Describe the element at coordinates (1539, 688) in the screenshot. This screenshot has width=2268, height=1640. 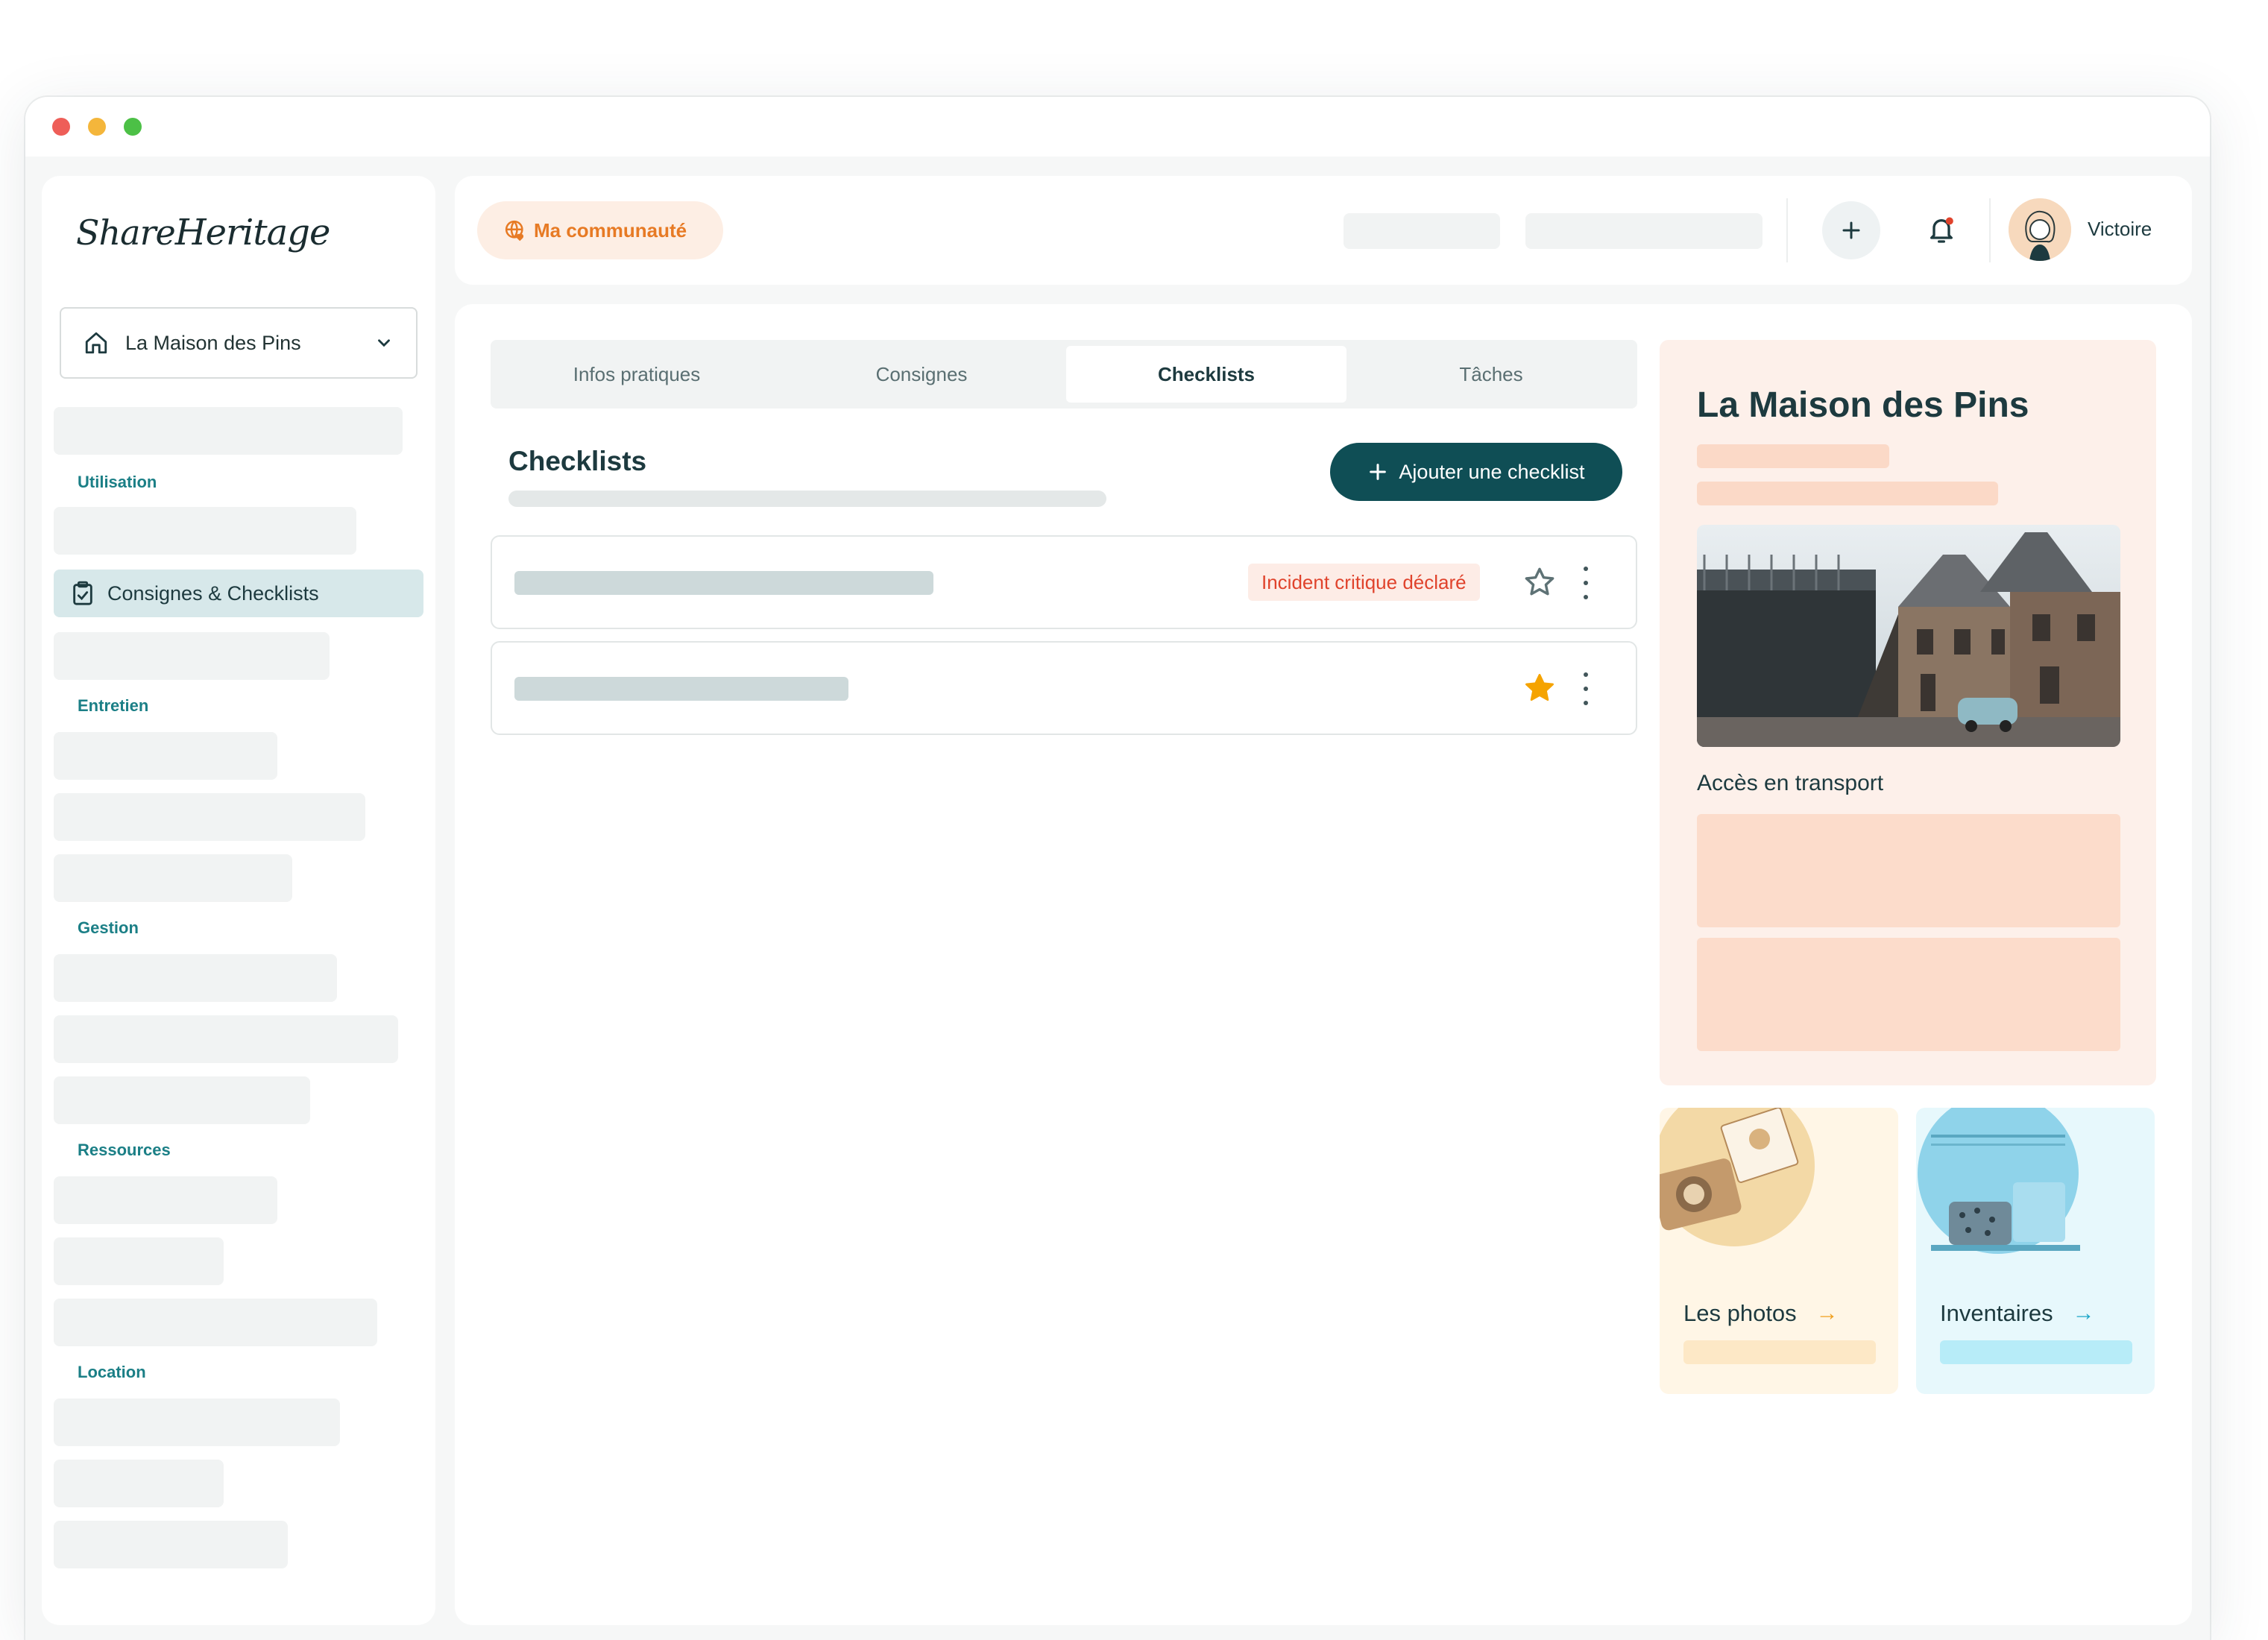
I see `star-filled-icon` at that location.